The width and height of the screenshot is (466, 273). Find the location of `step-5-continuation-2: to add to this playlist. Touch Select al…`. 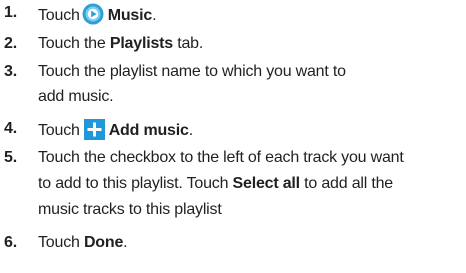

step-5-continuation-2: to add to this playlist. Touch Select al… is located at coordinates (215, 184).